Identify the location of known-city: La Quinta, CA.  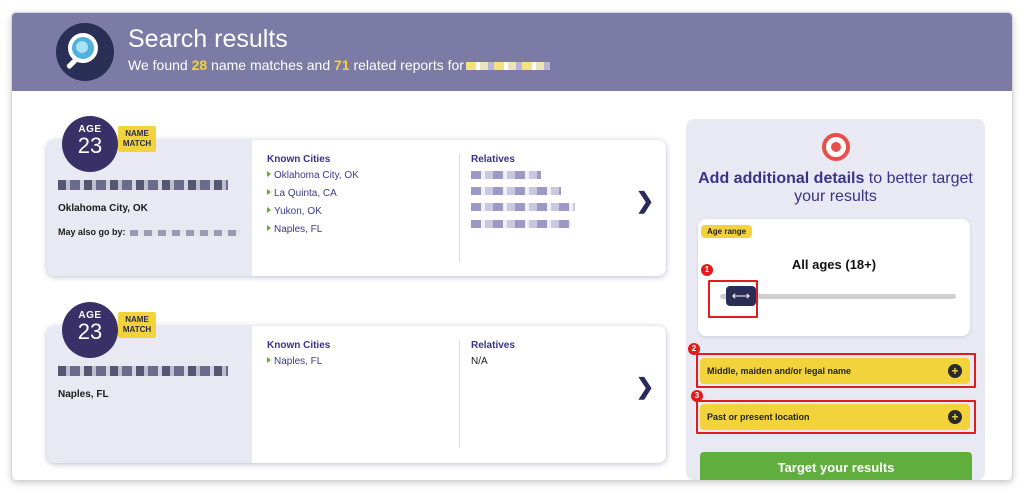
(302, 193).